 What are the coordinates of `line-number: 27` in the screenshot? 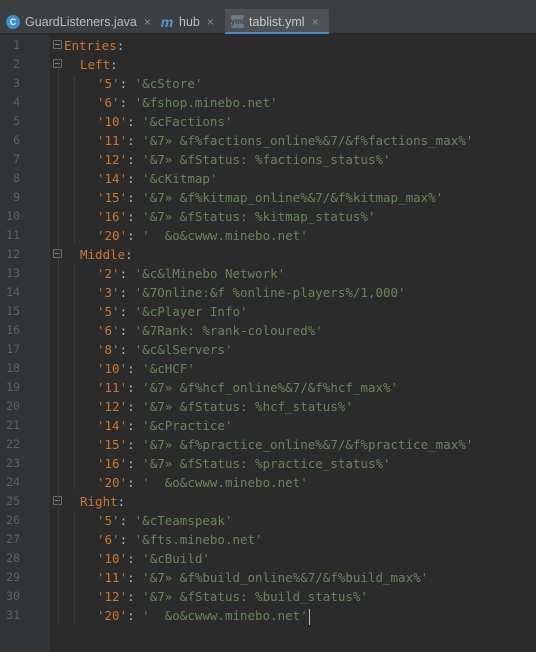 It's located at (13, 539).